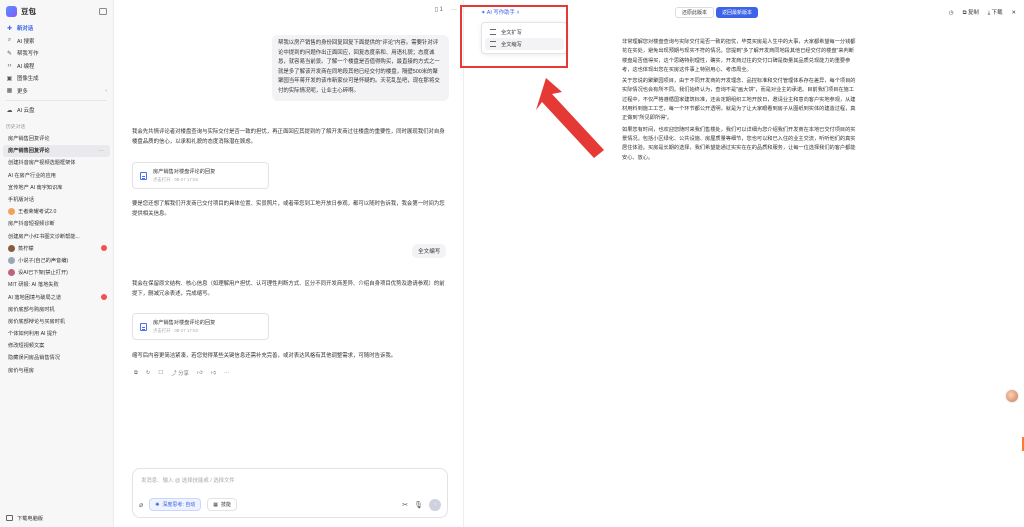 This screenshot has width=1024, height=527. Describe the element at coordinates (9, 53) in the screenshot. I see `pen-icon: ✎` at that location.